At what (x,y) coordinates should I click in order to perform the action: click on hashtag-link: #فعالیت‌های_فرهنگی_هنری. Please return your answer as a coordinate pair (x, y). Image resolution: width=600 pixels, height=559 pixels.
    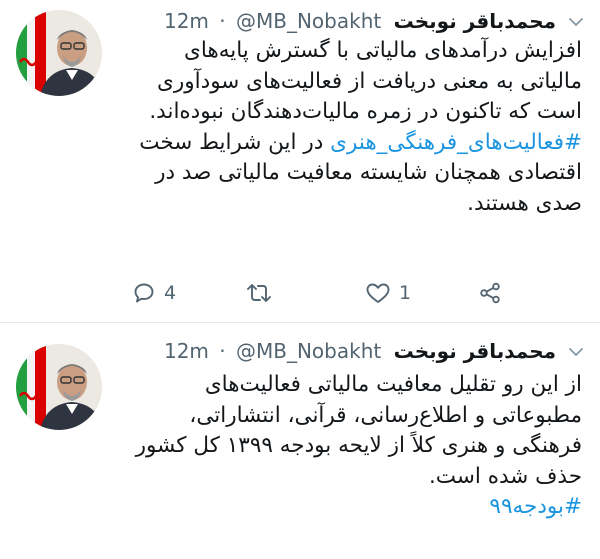
    Looking at the image, I should click on (456, 142).